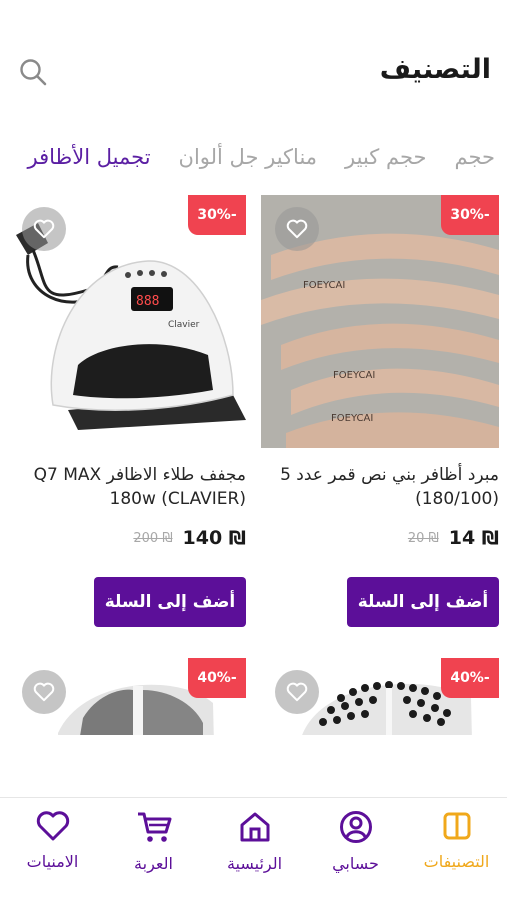 This screenshot has width=507, height=900. I want to click on tab-large-size: حجم كبير, so click(385, 157).